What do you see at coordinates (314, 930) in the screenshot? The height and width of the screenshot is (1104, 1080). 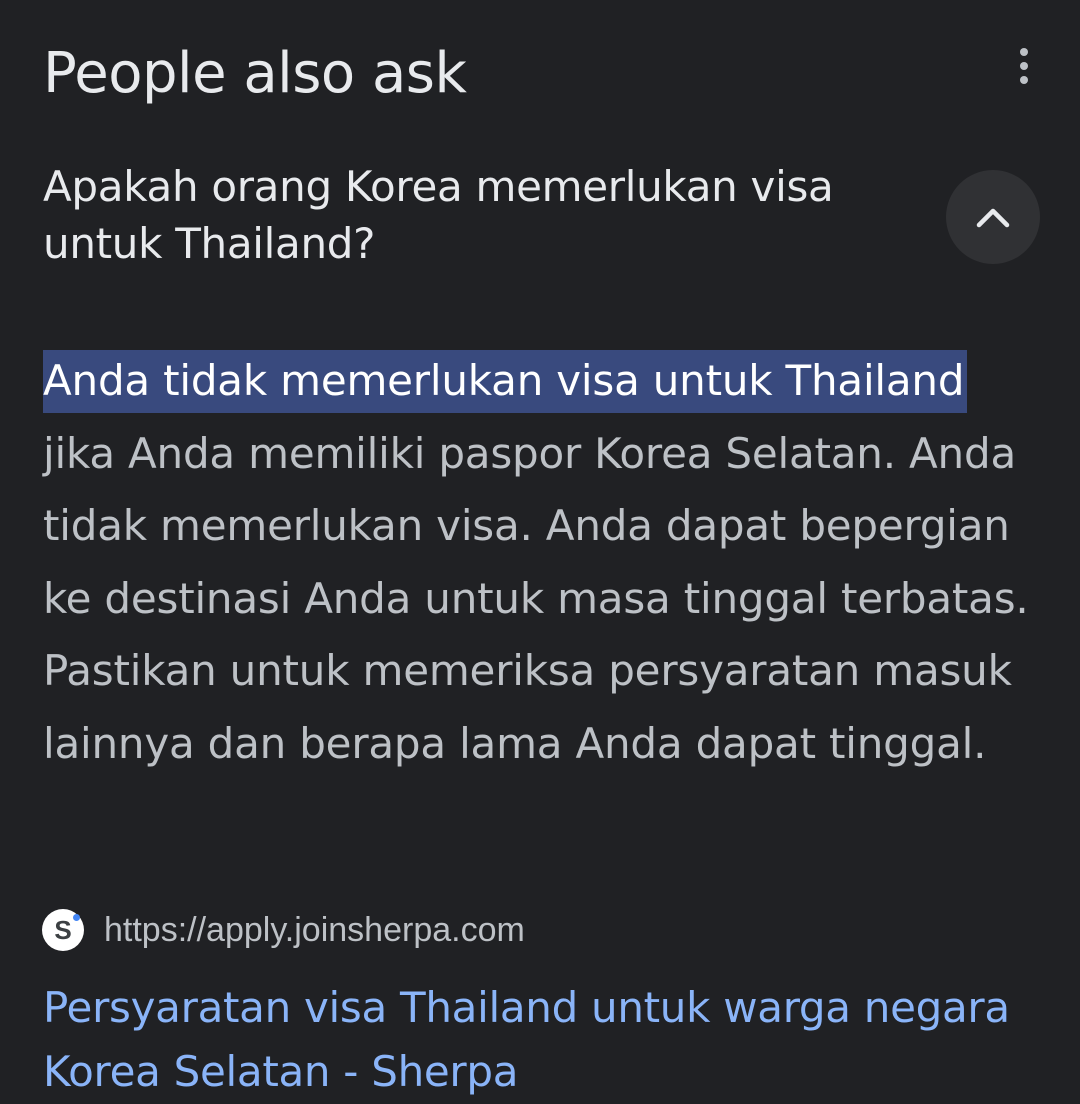 I see `source-url: https://apply.joinsherpa.com` at bounding box center [314, 930].